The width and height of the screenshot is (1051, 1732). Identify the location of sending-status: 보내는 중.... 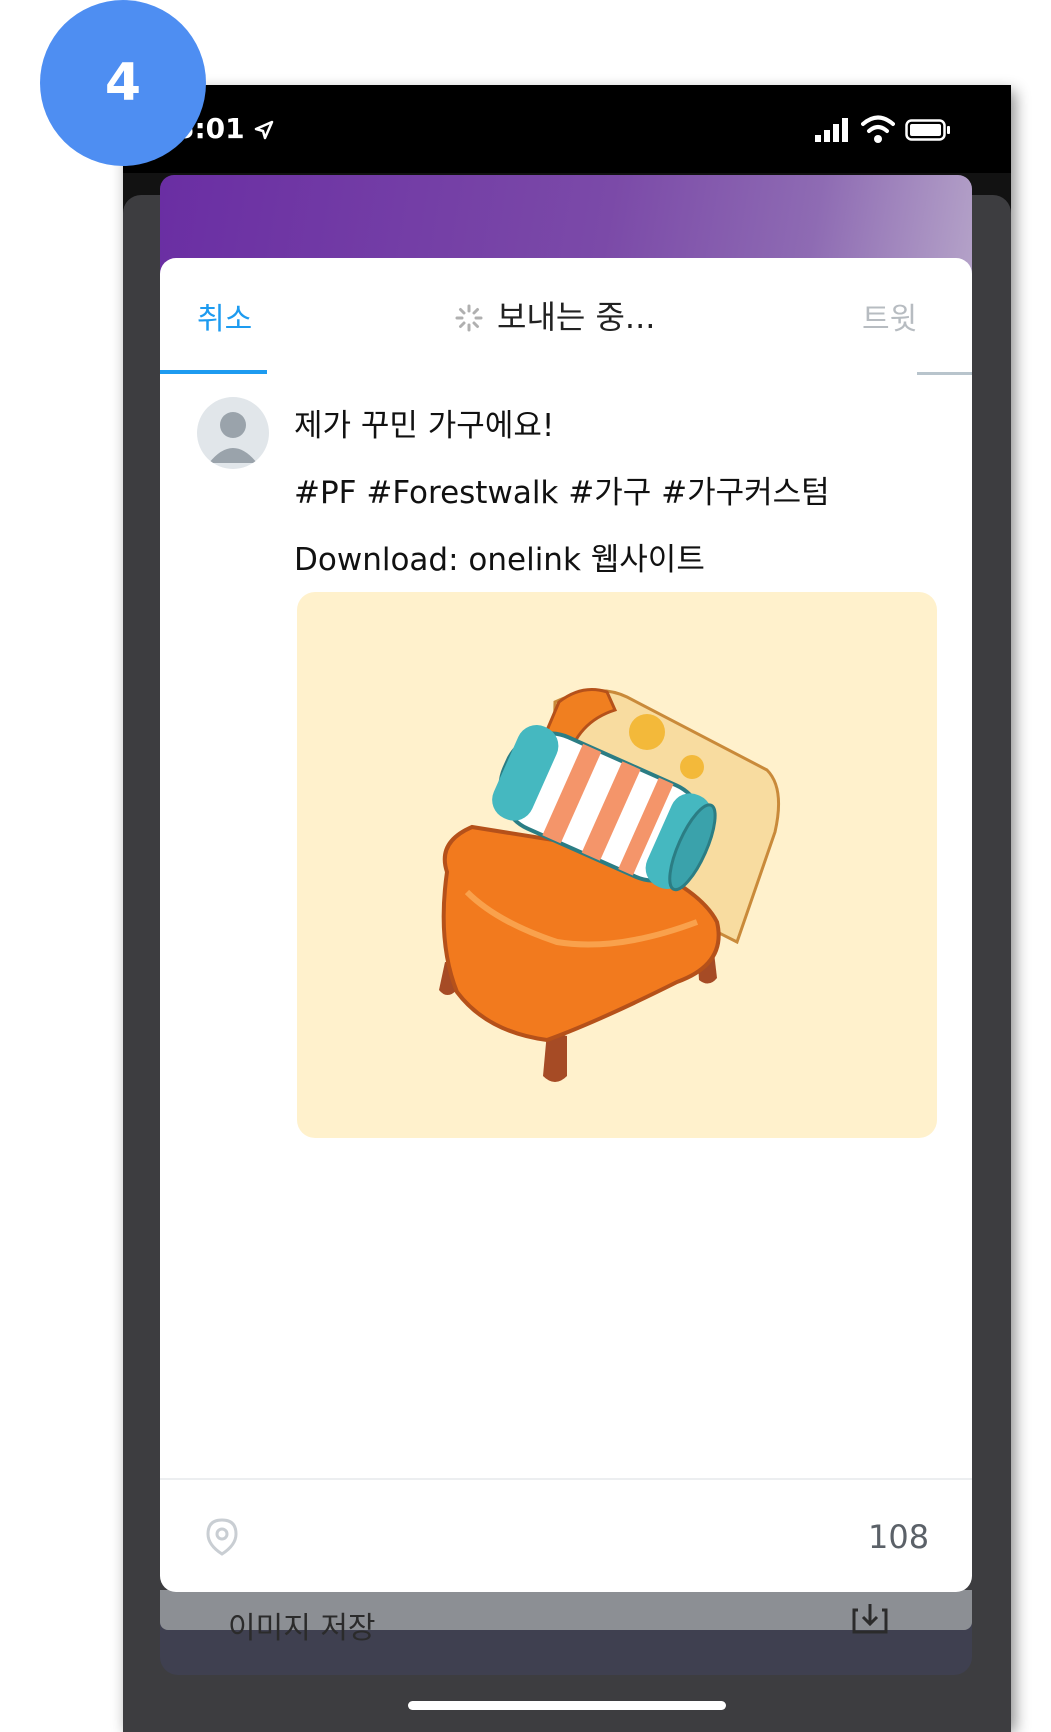
(576, 317).